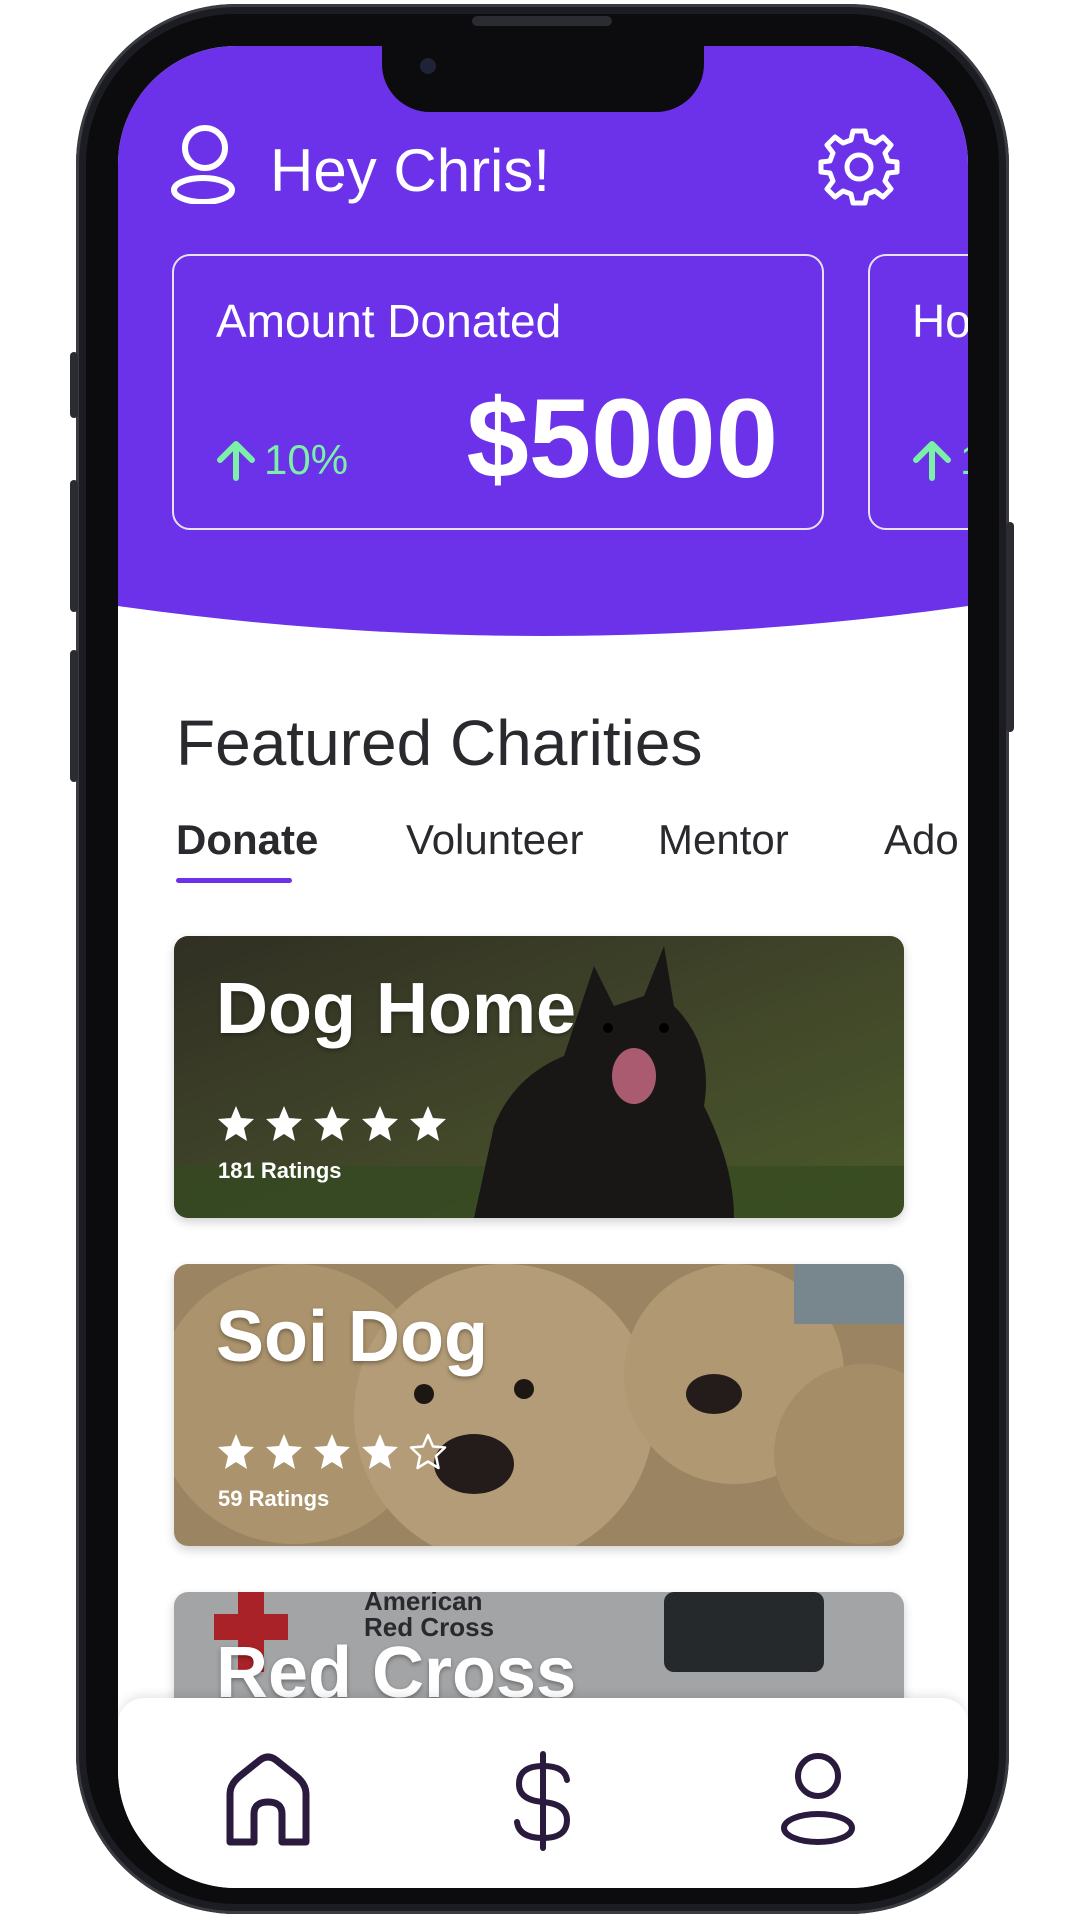  Describe the element at coordinates (410, 170) in the screenshot. I see `greeting-text: Hey Chris!` at that location.